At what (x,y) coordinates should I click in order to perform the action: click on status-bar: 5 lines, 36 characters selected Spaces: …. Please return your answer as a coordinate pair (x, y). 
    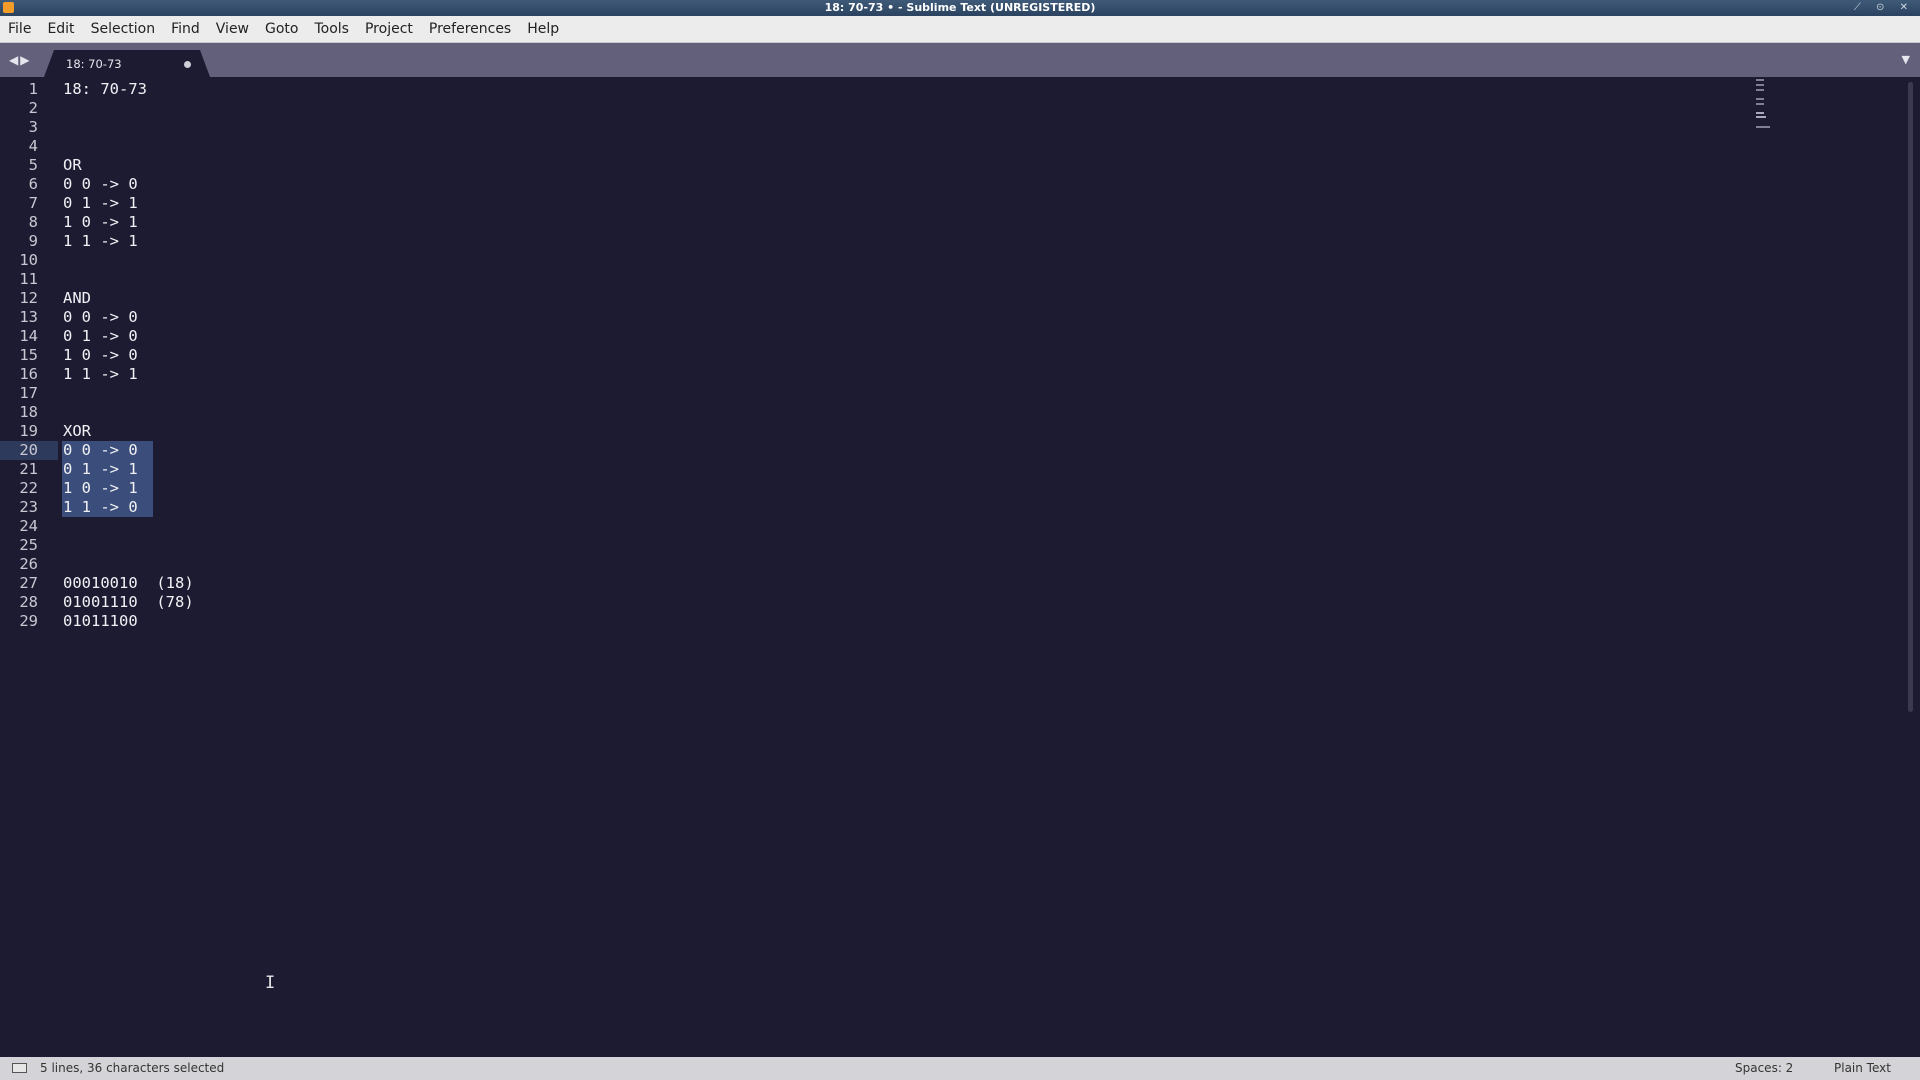
    Looking at the image, I should click on (960, 1068).